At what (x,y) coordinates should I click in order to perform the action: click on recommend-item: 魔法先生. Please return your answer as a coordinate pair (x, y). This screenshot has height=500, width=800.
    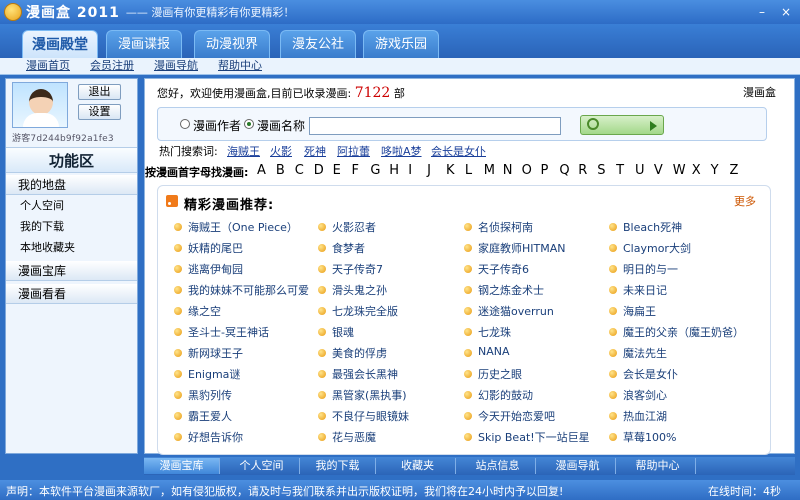
    Looking at the image, I should click on (645, 353).